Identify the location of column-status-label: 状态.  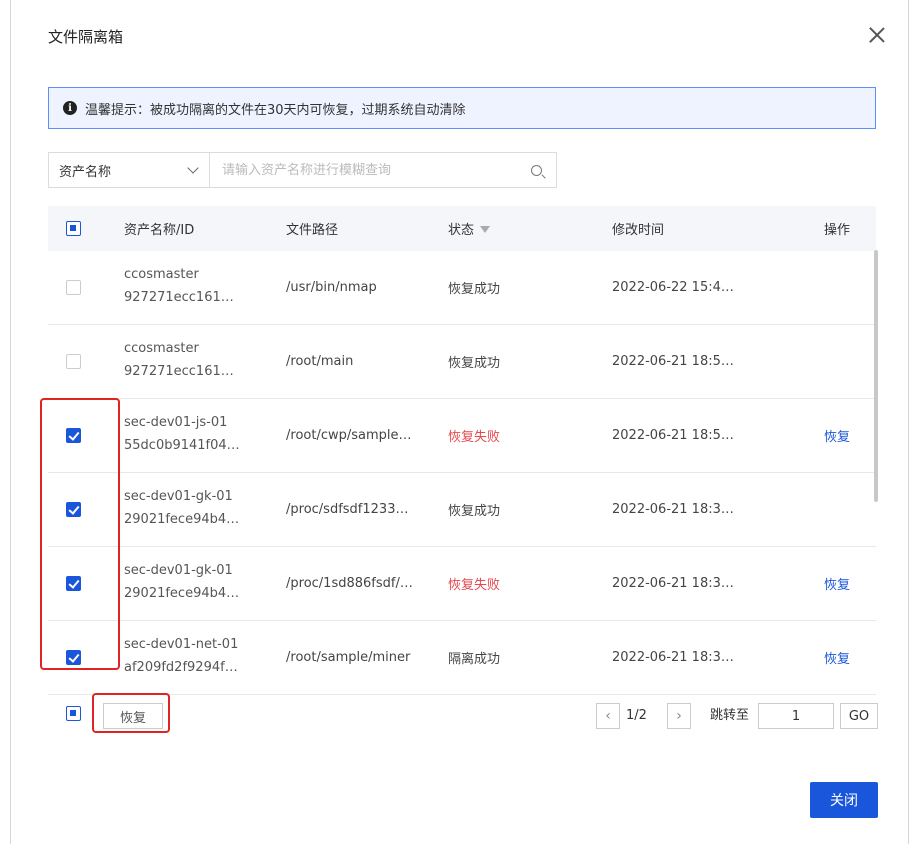
(461, 230).